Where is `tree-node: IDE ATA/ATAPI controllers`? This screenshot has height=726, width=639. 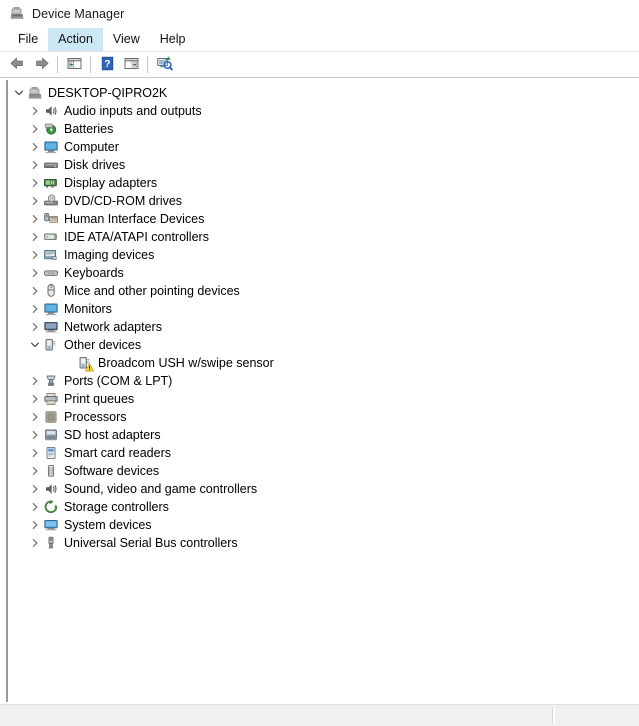 tree-node: IDE ATA/ATAPI controllers is located at coordinates (323, 237).